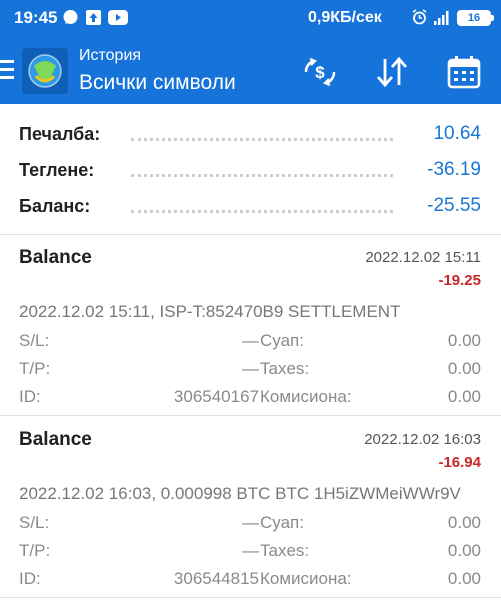 This screenshot has width=501, height=600. Describe the element at coordinates (345, 17) in the screenshot. I see `network-speed: 0,9КБ/сек` at that location.